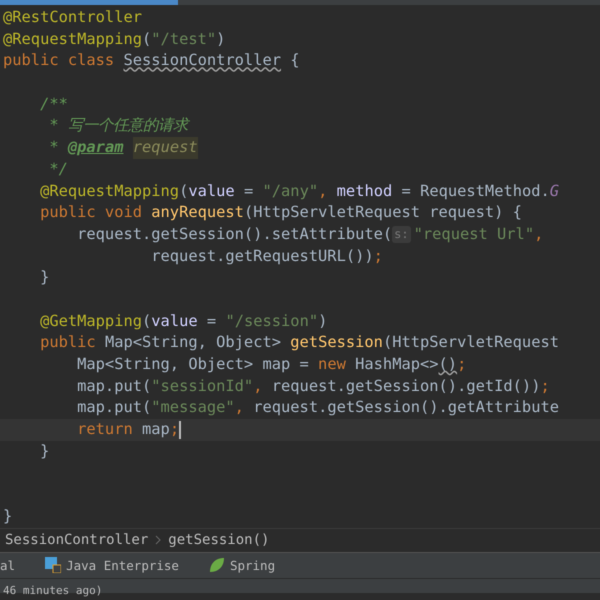 This screenshot has height=600, width=600. What do you see at coordinates (54, 104) in the screenshot?
I see `code-line: /**` at bounding box center [54, 104].